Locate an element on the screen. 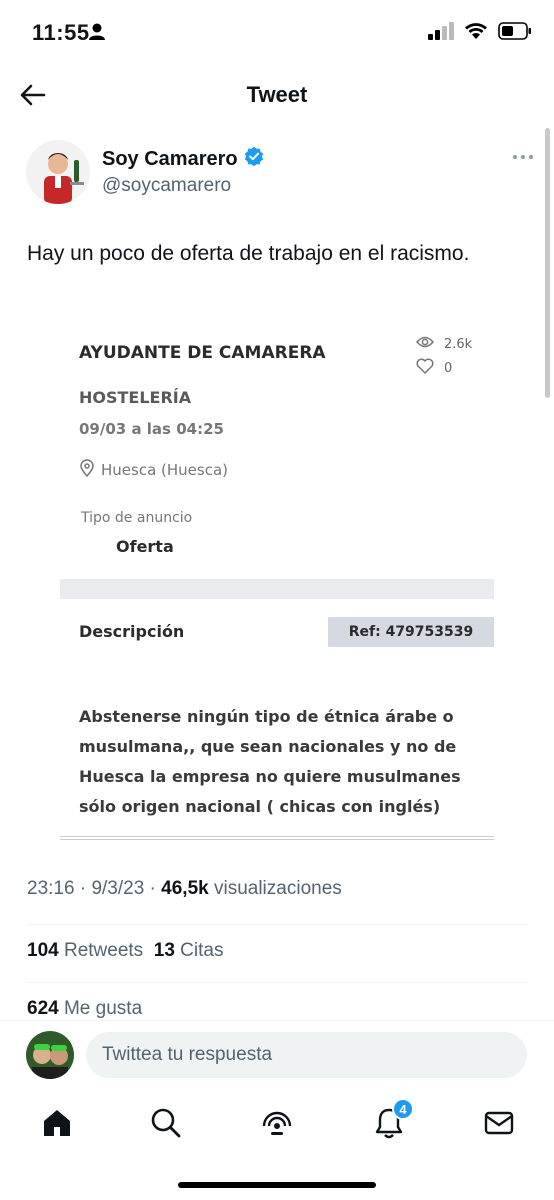 This screenshot has width=554, height=1200. job-location: Huesca (Huesca) is located at coordinates (153, 470).